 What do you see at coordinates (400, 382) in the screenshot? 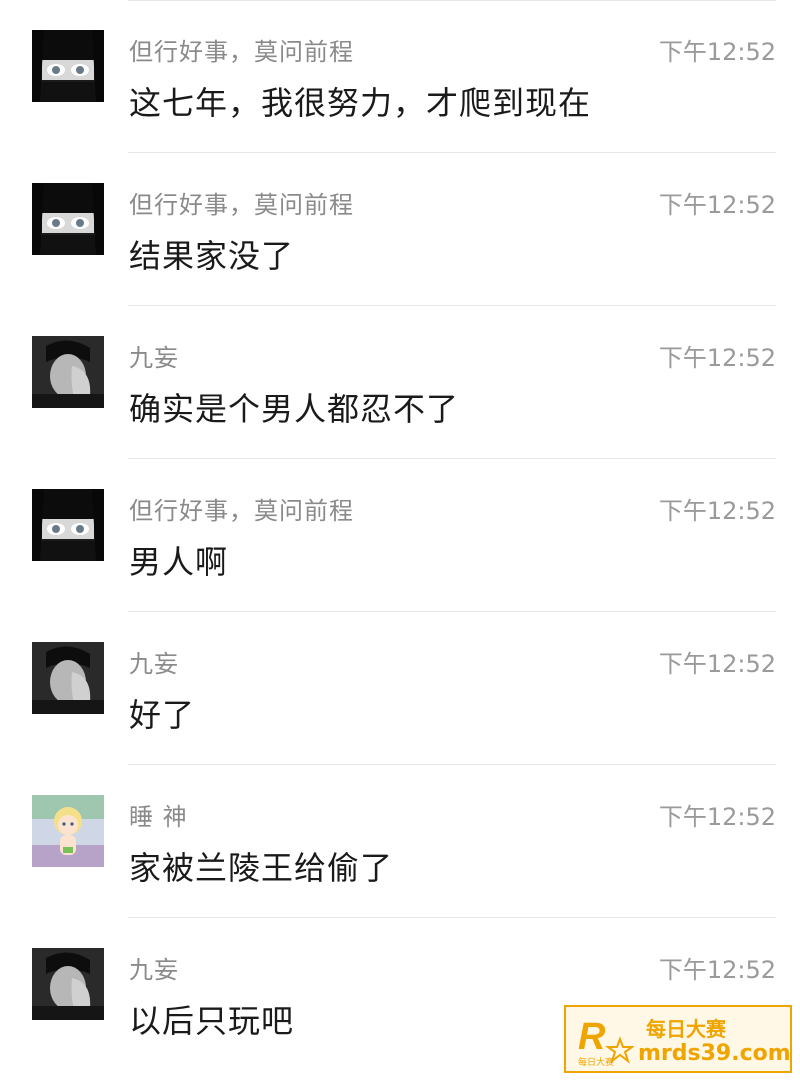
I see `chat-message: 九妄 下午12:52 确实是个男人都忍不了` at bounding box center [400, 382].